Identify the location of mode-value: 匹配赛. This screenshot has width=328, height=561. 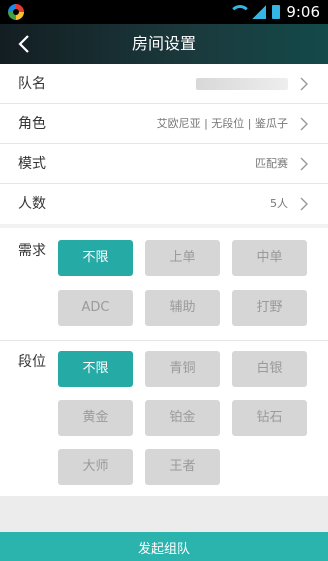
(271, 163).